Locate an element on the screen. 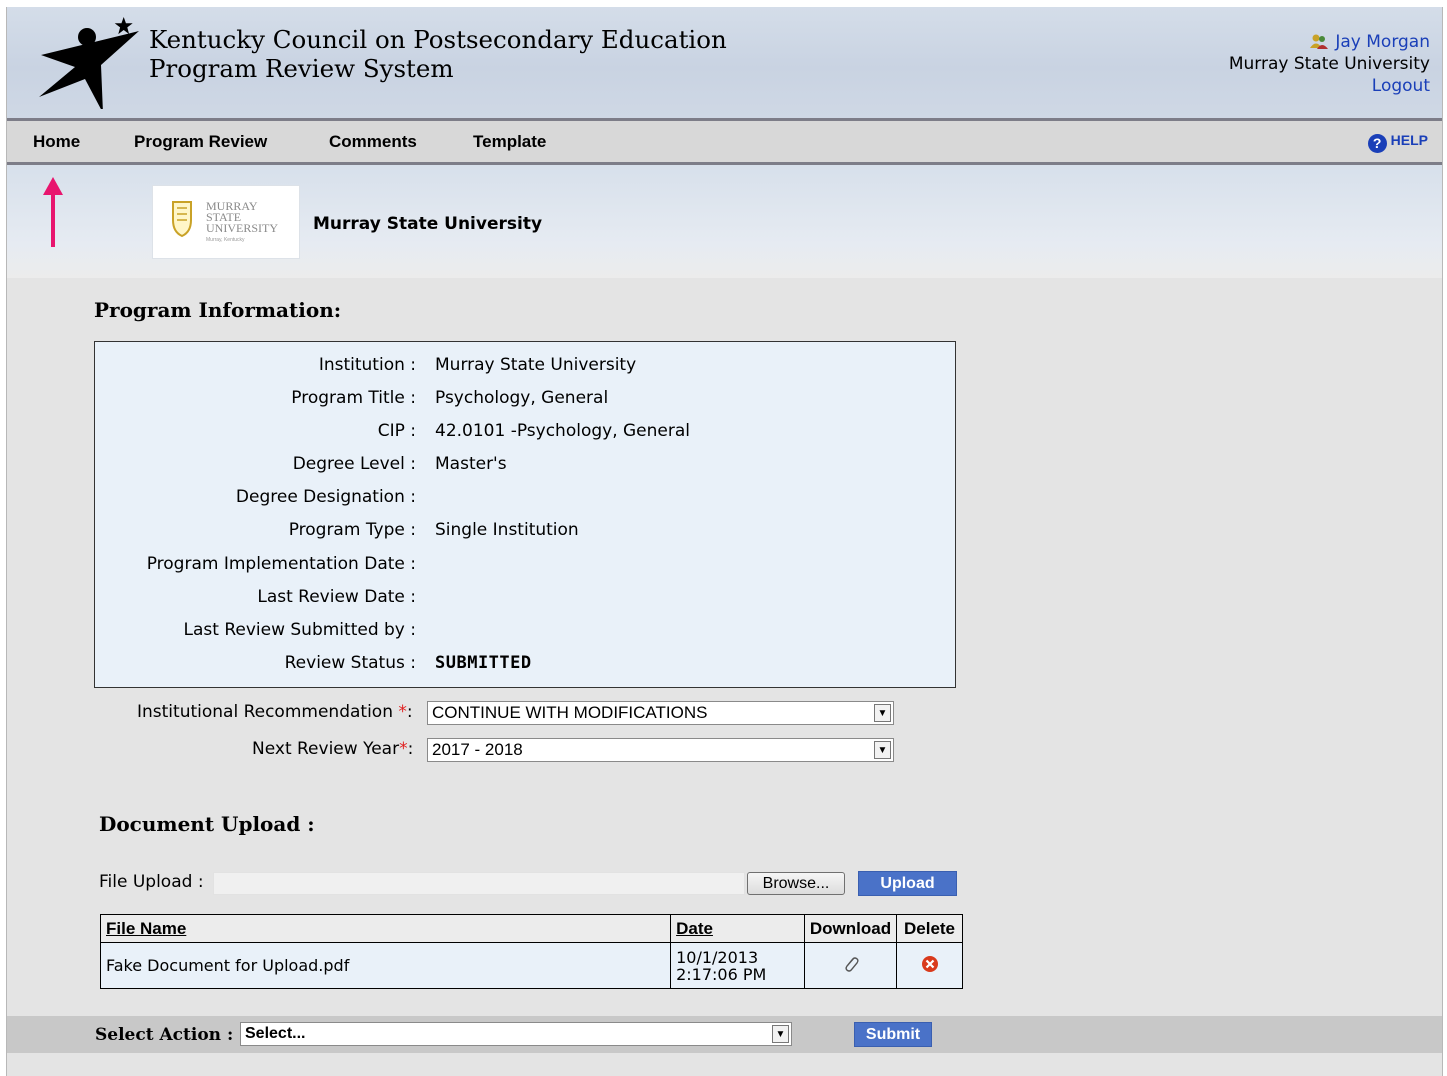  help-icon: ? is located at coordinates (1377, 143).